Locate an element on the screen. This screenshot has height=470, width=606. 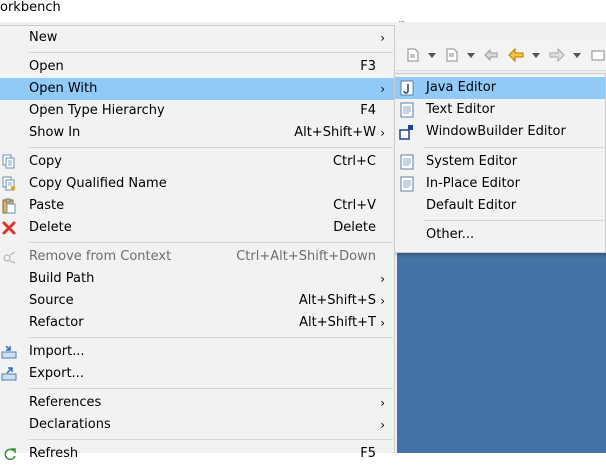
menu-item-label: Source is located at coordinates (51, 300).